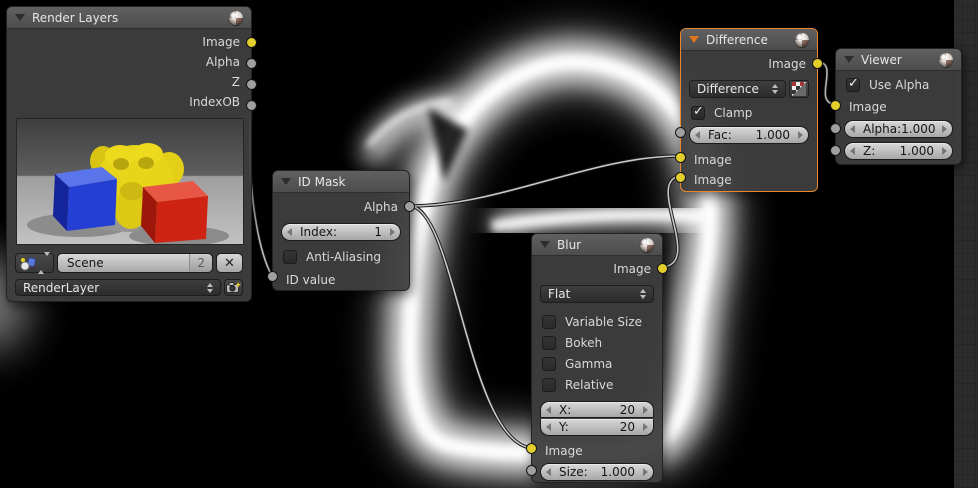  What do you see at coordinates (549, 321) in the screenshot?
I see `variable-size-checkbox` at bounding box center [549, 321].